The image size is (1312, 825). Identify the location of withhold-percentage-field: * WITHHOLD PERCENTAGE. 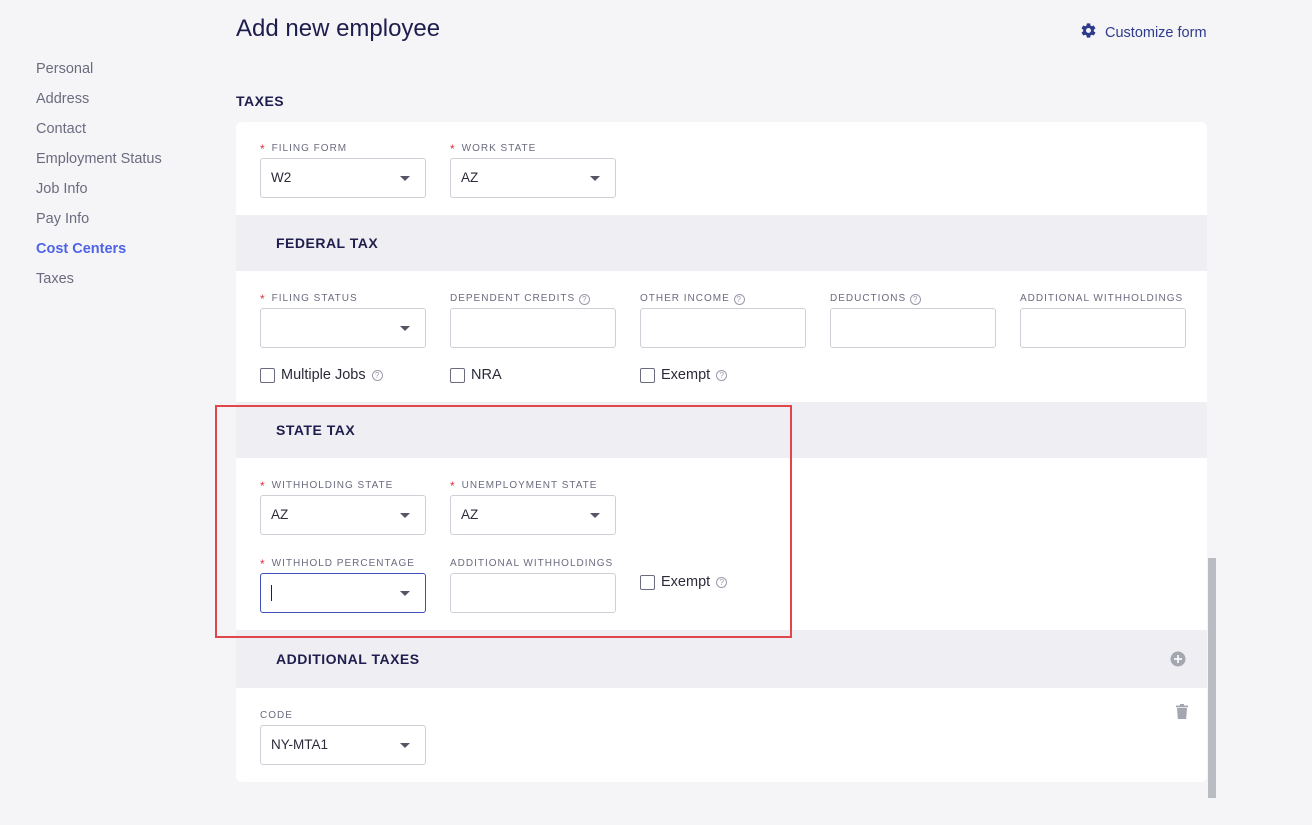
(343, 585).